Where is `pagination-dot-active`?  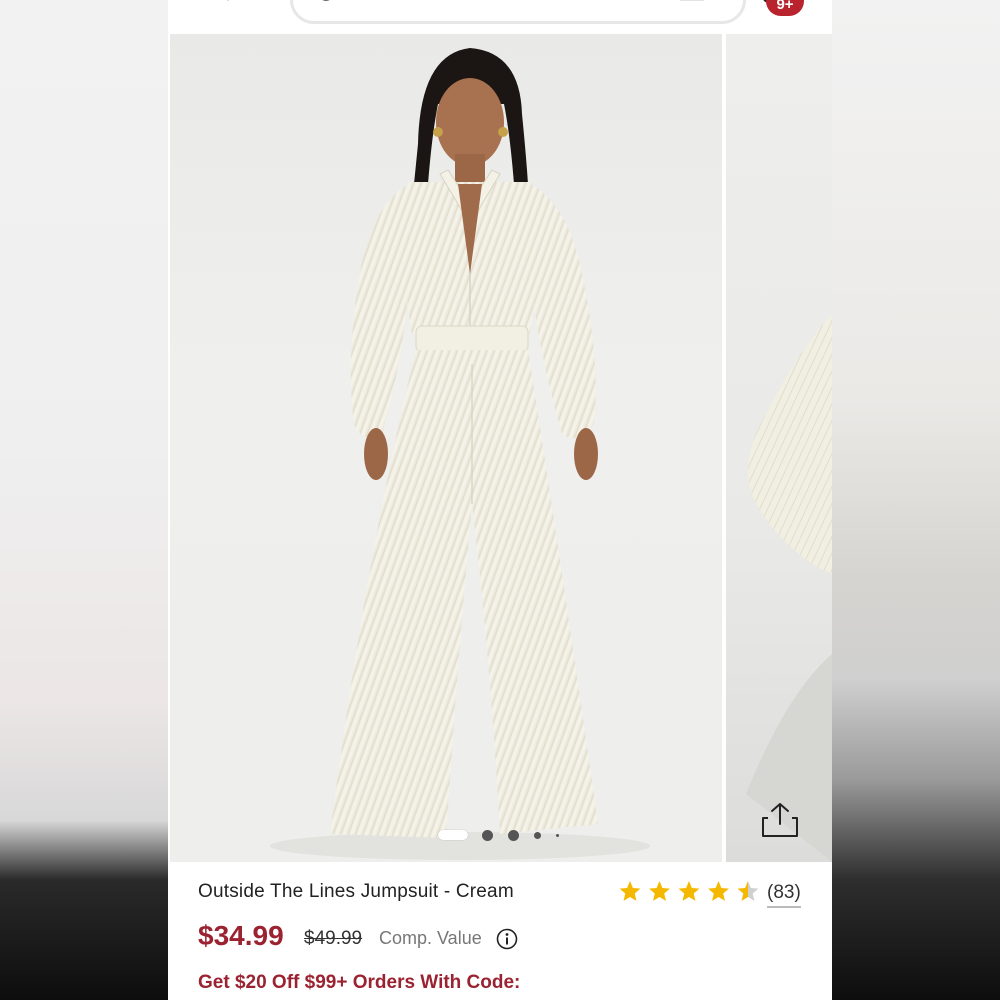
pagination-dot-active is located at coordinates (453, 835).